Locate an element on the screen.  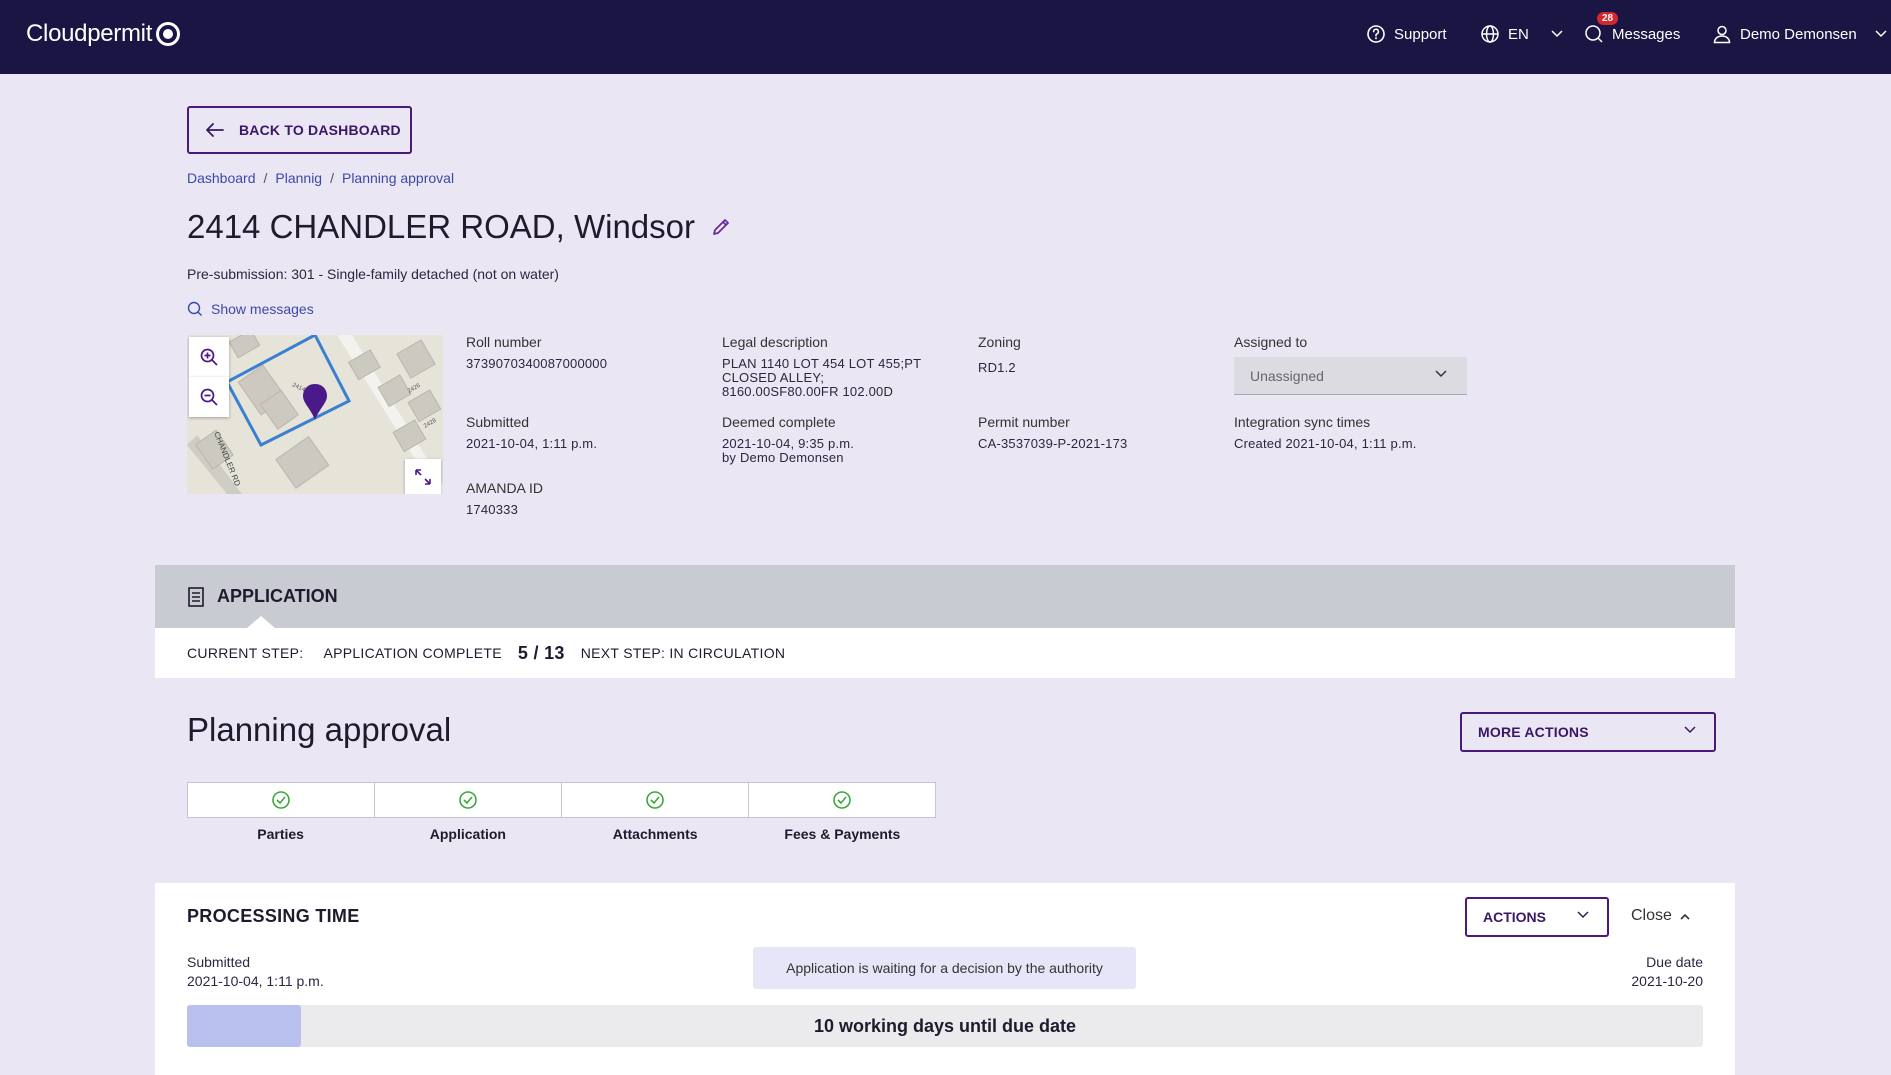
processing-progress-bar: 10 working days until due date is located at coordinates (945, 1026).